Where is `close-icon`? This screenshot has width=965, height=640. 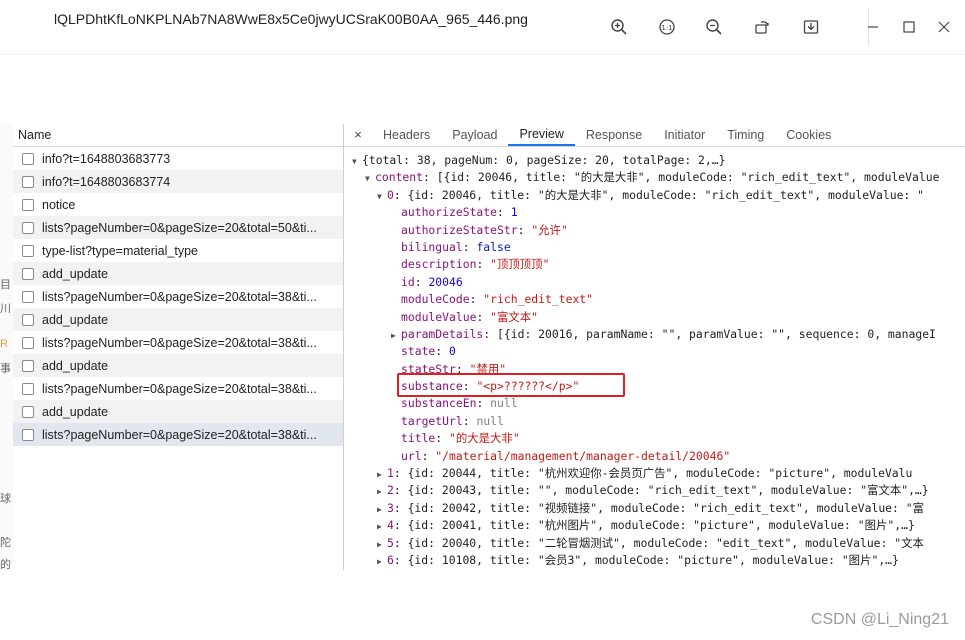
close-icon is located at coordinates (944, 27).